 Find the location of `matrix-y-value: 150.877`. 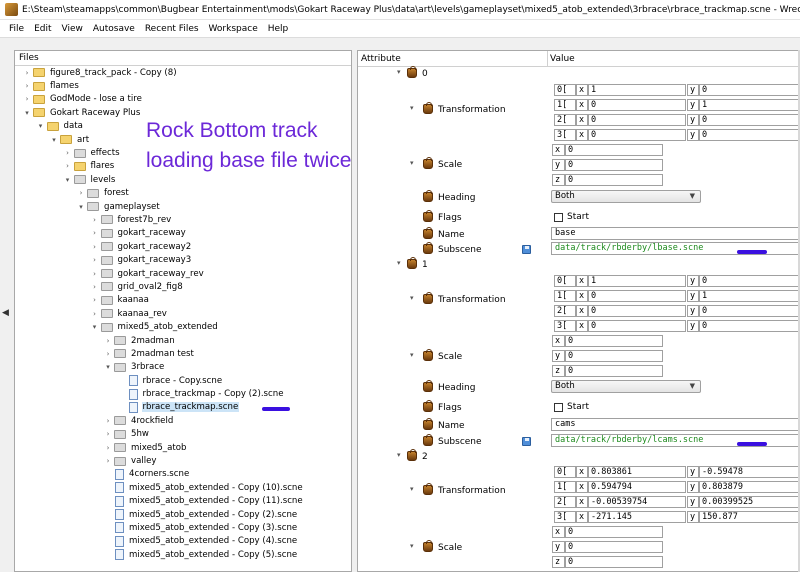

matrix-y-value: 150.877 is located at coordinates (749, 517).